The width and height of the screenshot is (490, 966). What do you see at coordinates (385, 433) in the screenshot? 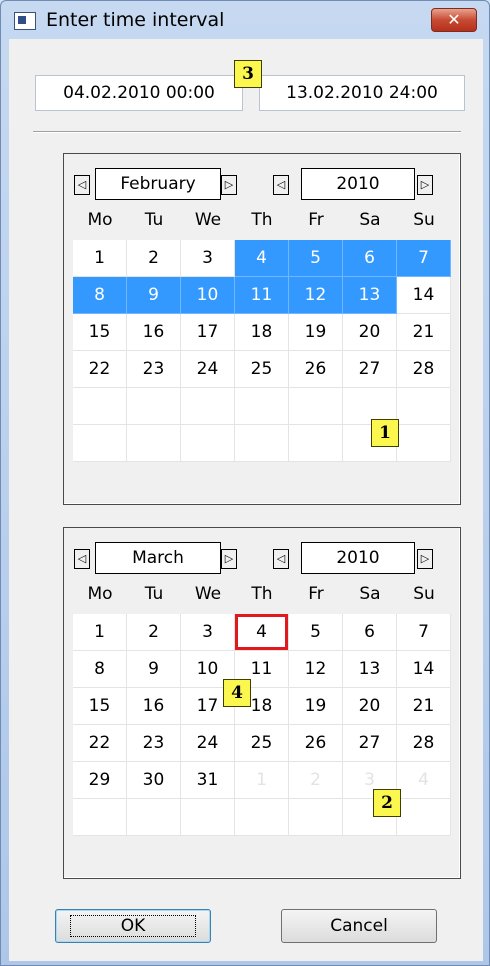
I see `callout-1: 1` at bounding box center [385, 433].